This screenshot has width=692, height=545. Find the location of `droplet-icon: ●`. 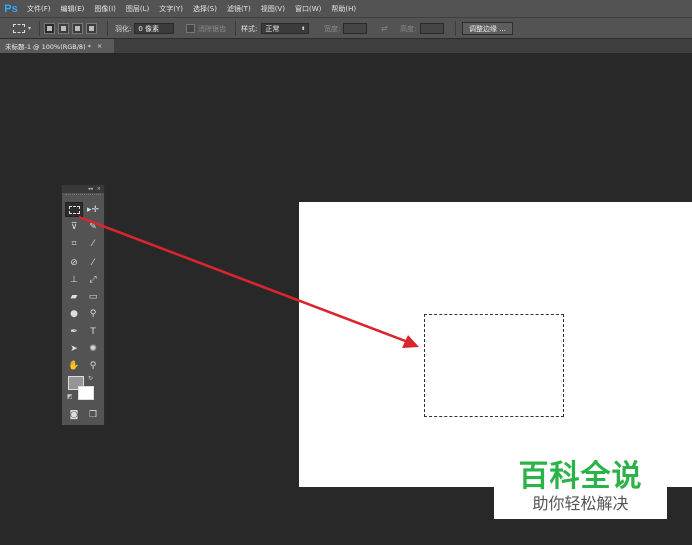

droplet-icon: ● is located at coordinates (74, 313).